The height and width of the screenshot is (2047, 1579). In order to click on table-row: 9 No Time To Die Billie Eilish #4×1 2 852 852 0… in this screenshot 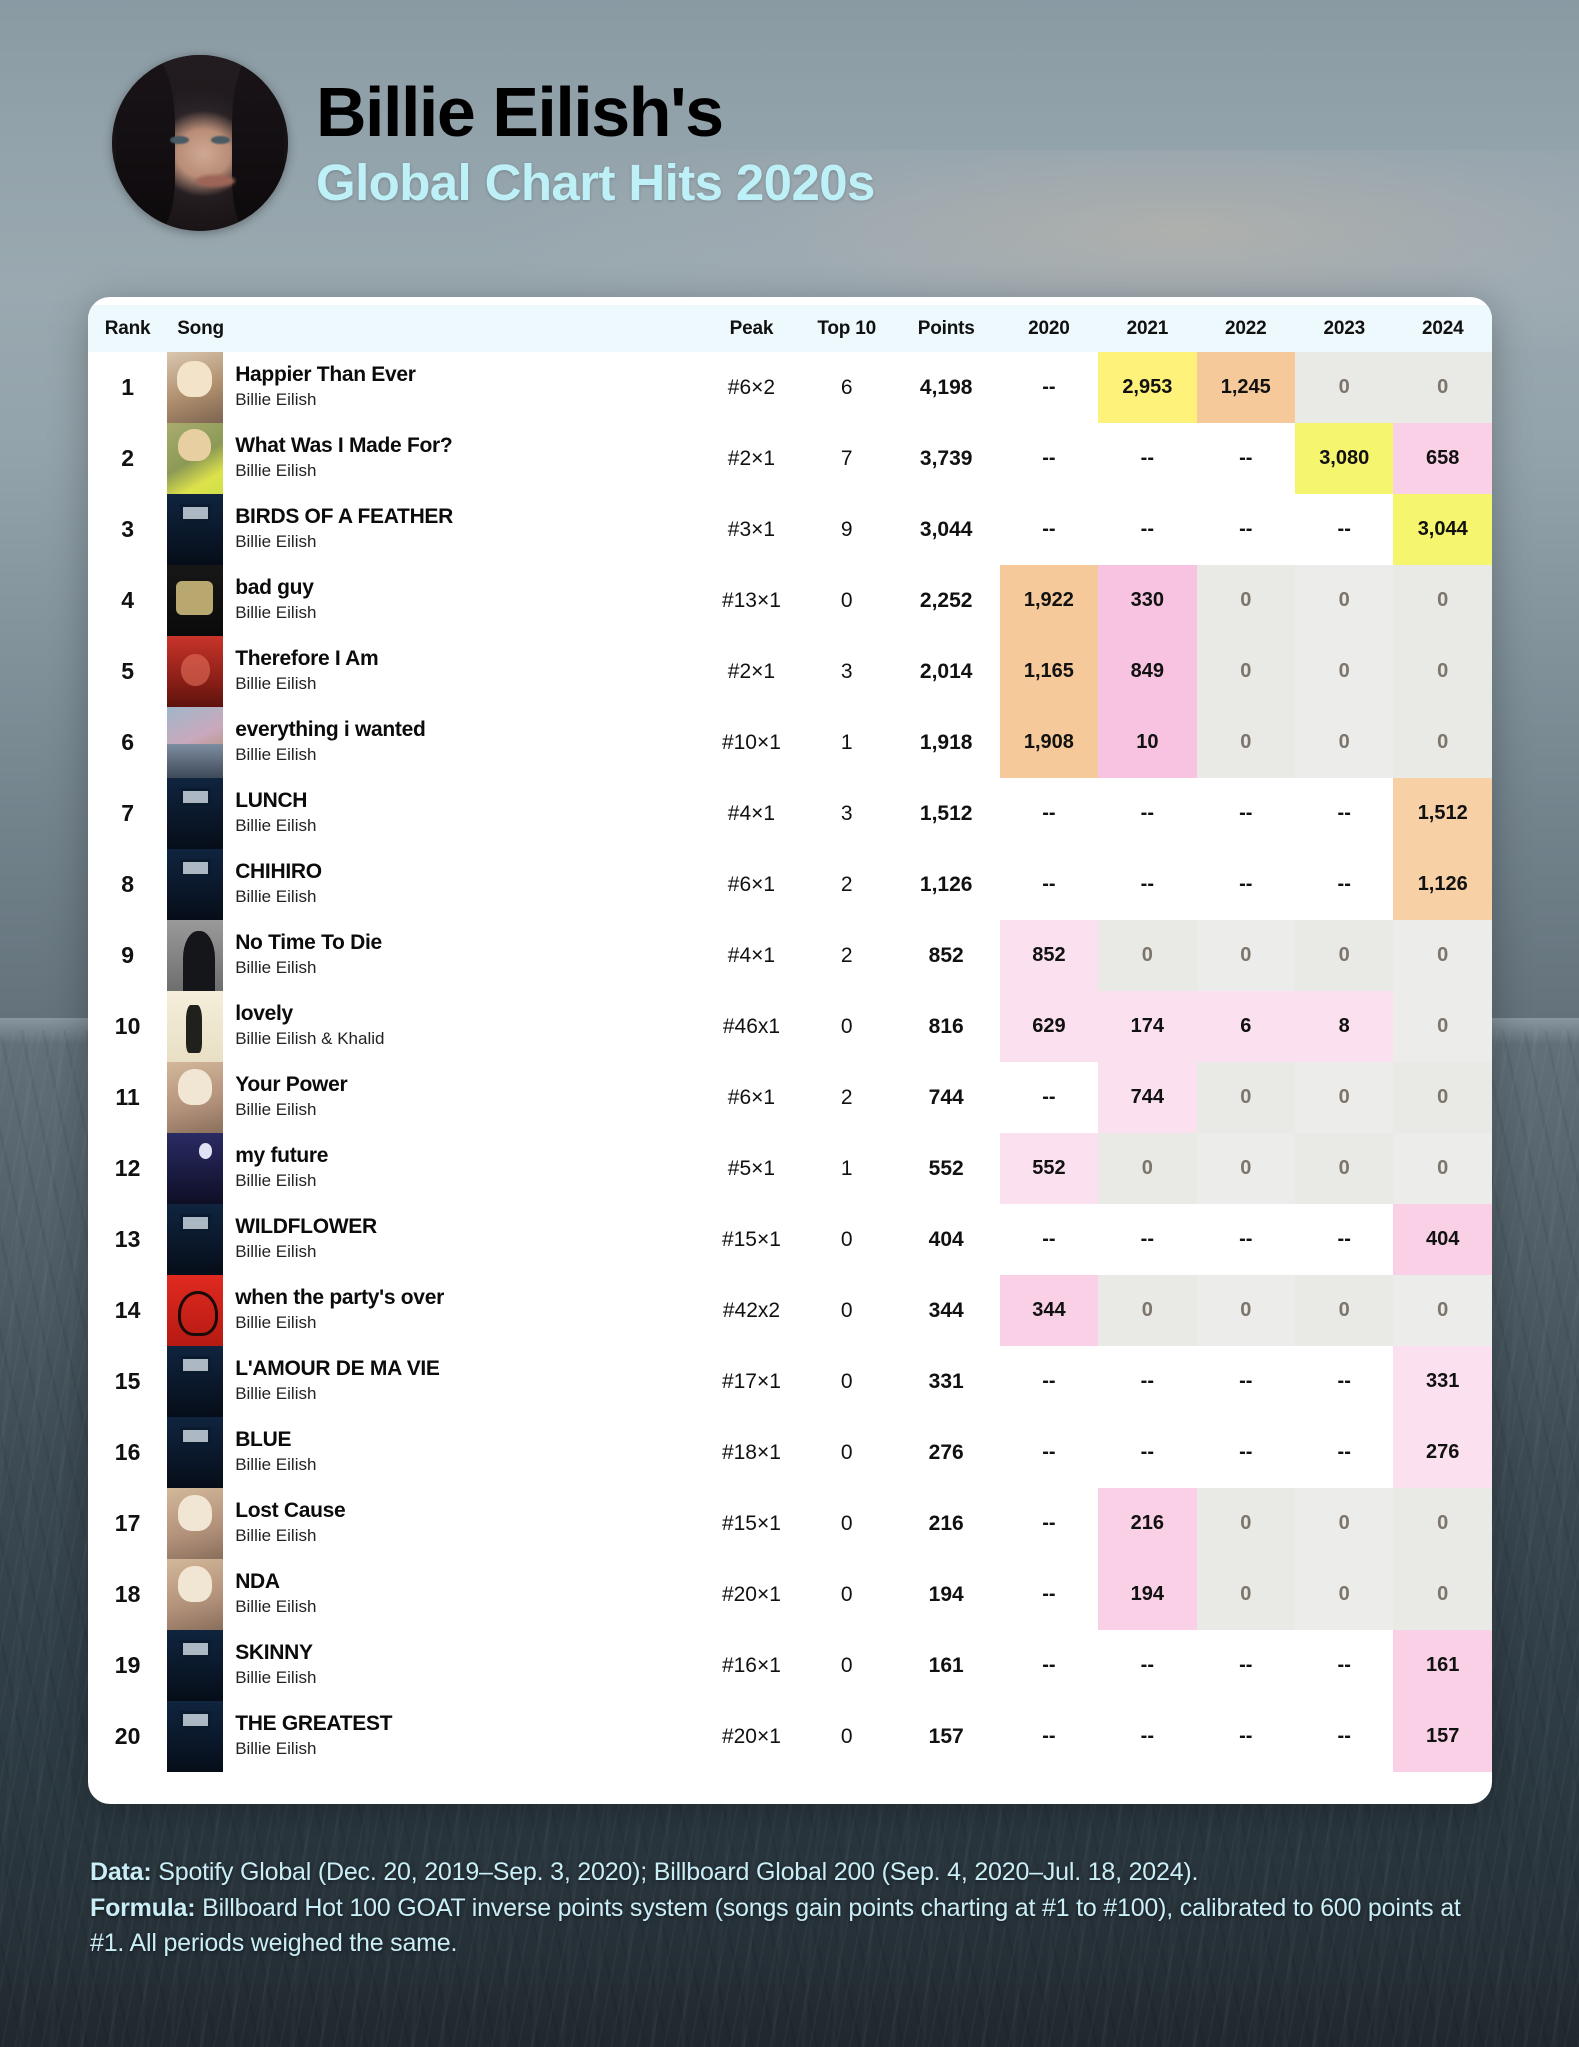, I will do `click(790, 955)`.